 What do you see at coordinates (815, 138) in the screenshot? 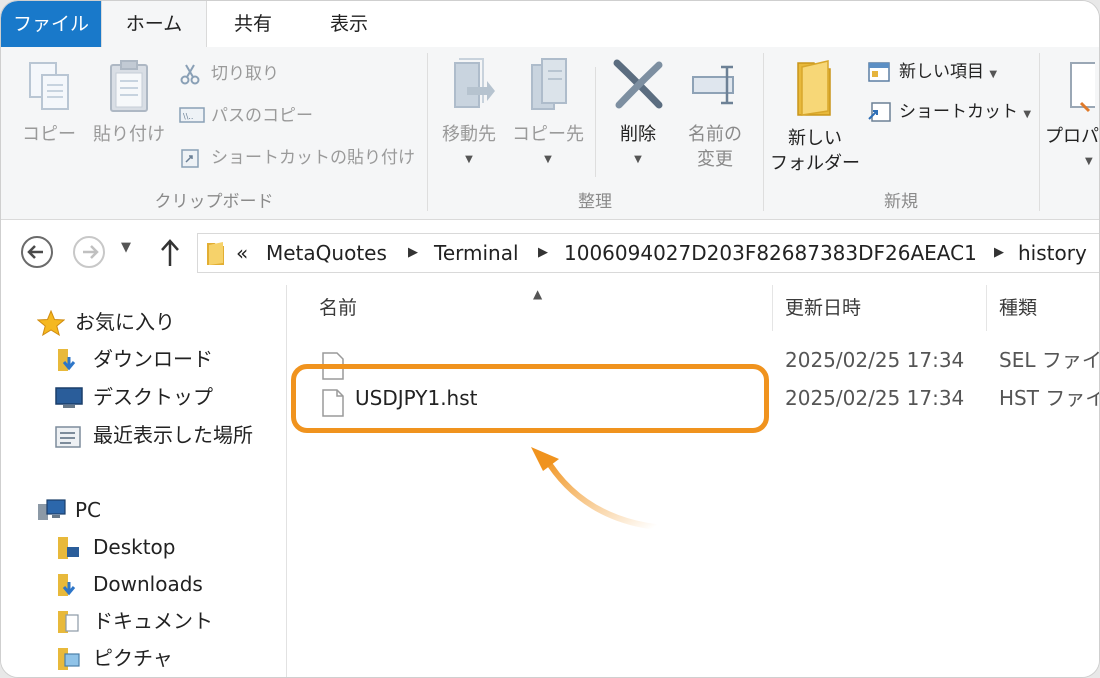
I see `new-folder-label-line1: 新しい` at bounding box center [815, 138].